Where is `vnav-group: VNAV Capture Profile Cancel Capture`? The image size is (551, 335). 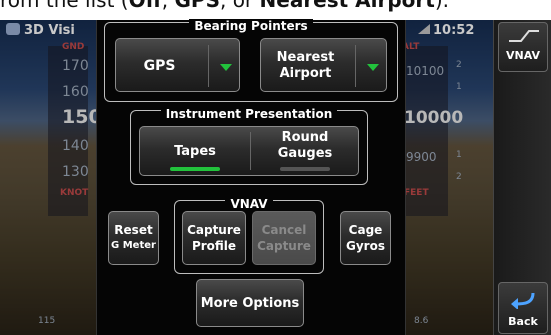 vnav-group: VNAV Capture Profile Cancel Capture is located at coordinates (249, 235).